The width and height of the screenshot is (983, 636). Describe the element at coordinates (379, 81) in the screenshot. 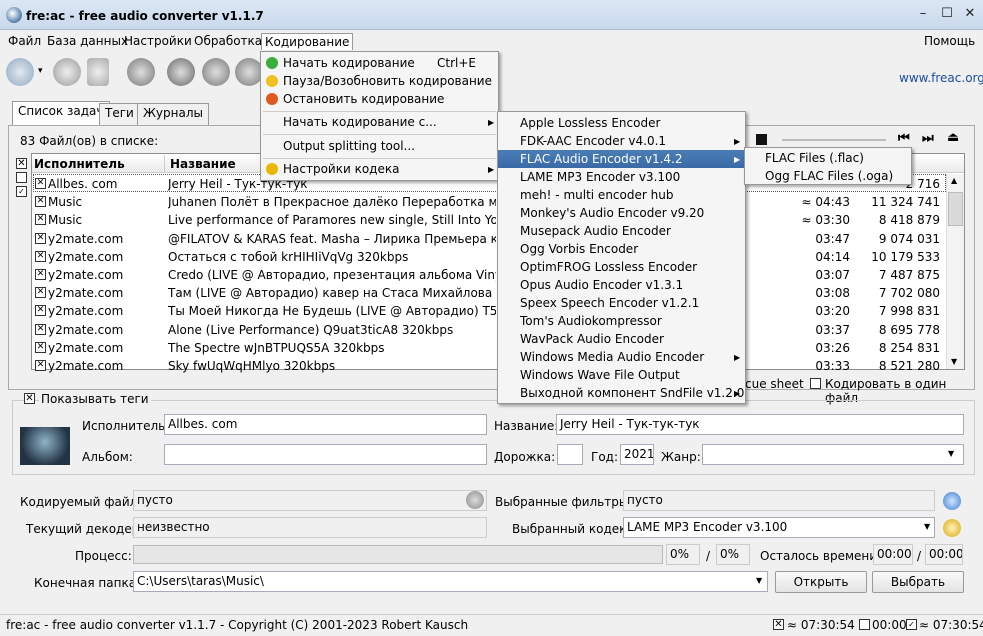

I see `menu-pause-encoding: Пауза/Возобновить кодирование` at that location.